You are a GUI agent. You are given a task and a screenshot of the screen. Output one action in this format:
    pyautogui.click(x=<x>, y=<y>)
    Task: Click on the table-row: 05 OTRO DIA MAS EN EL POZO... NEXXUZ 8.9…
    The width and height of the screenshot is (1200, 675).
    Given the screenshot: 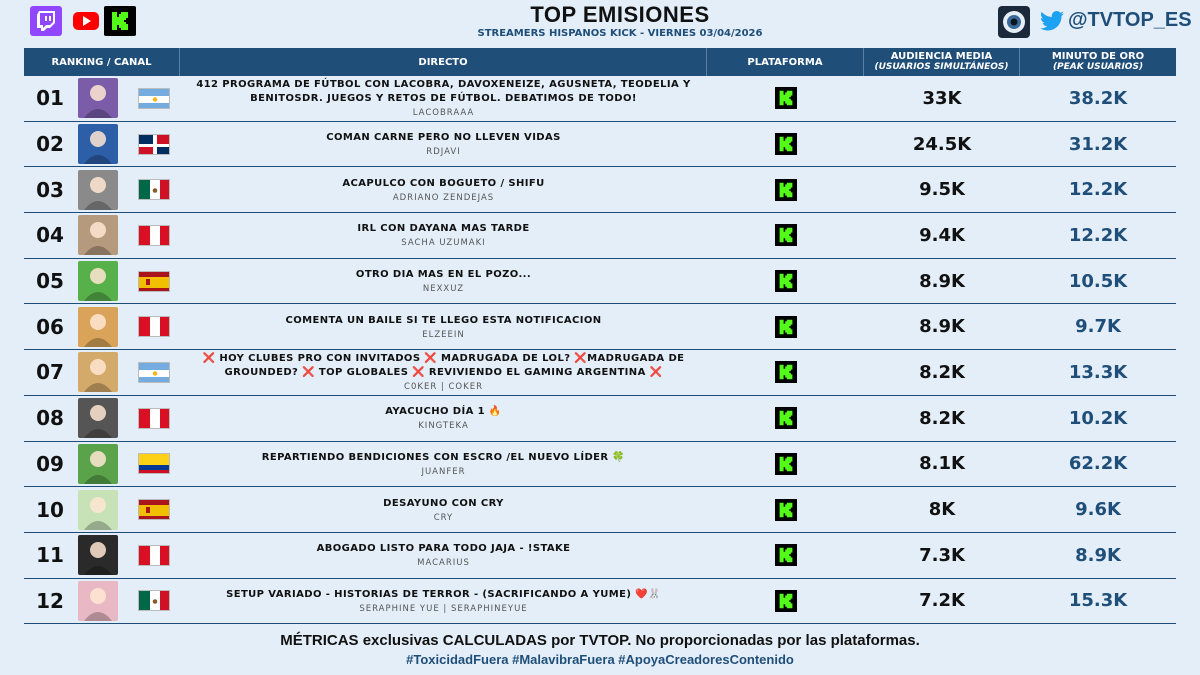 What is the action you would take?
    pyautogui.click(x=600, y=282)
    